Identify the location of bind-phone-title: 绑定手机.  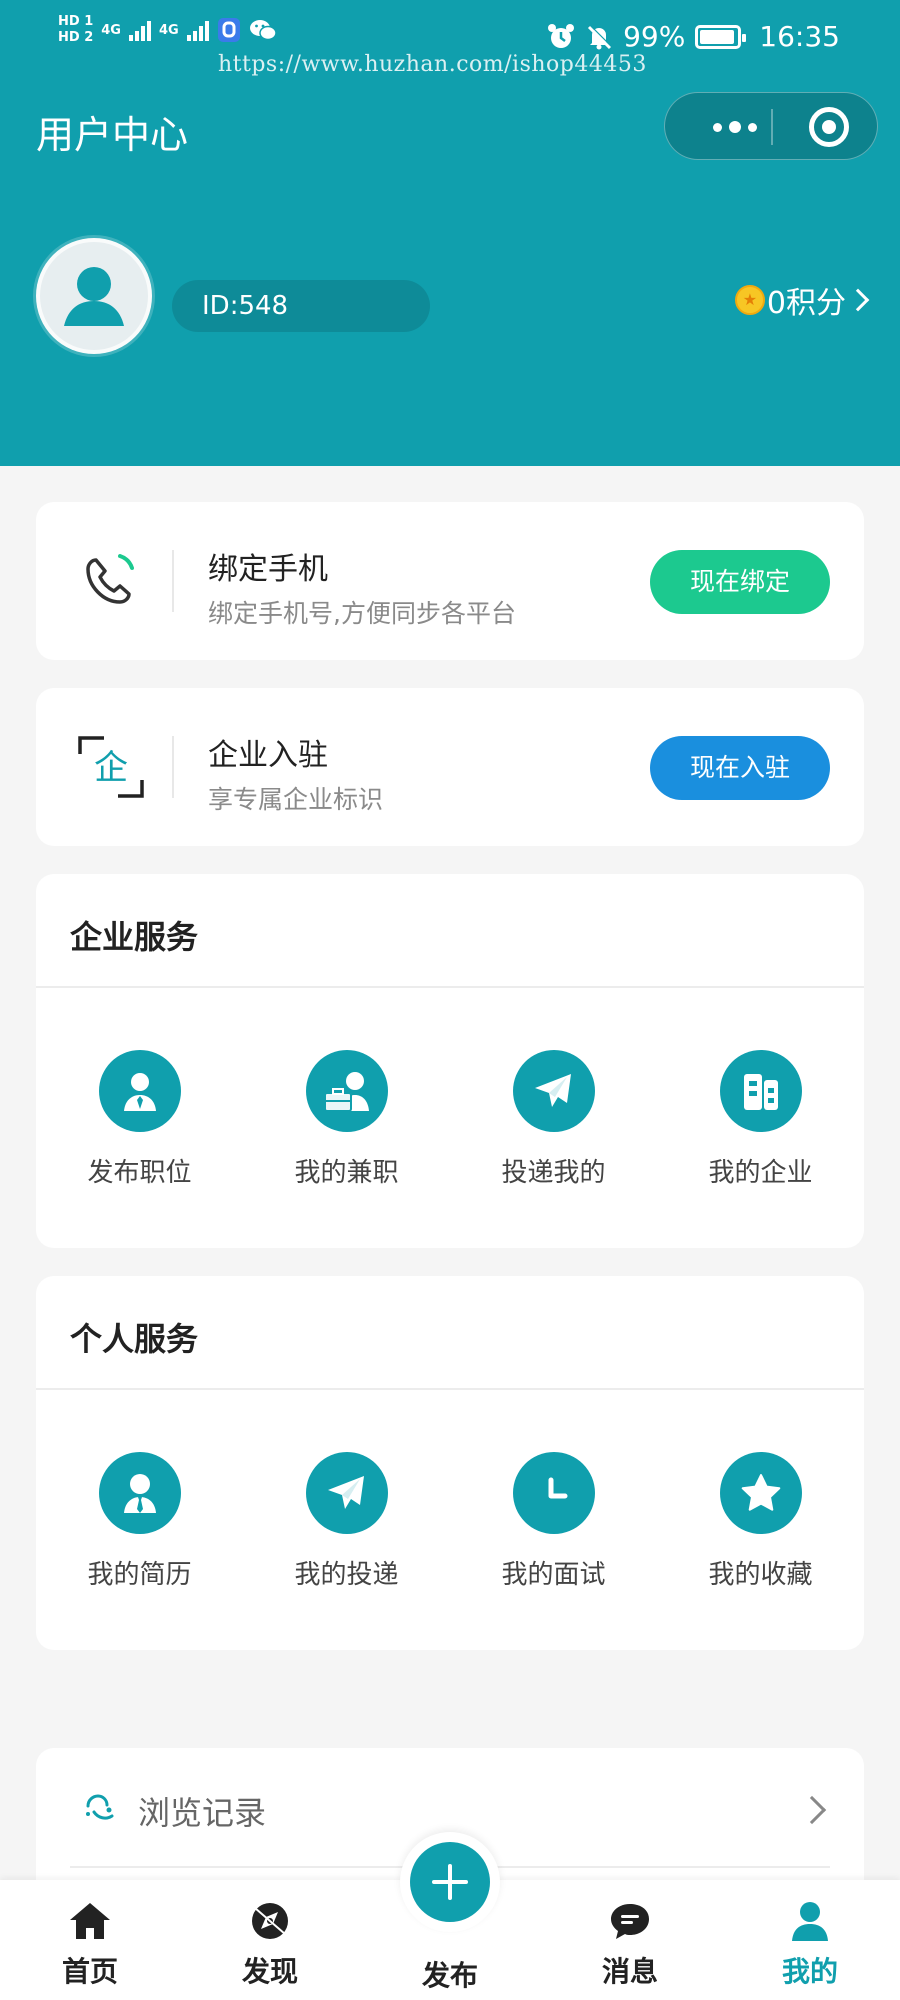
(268, 569).